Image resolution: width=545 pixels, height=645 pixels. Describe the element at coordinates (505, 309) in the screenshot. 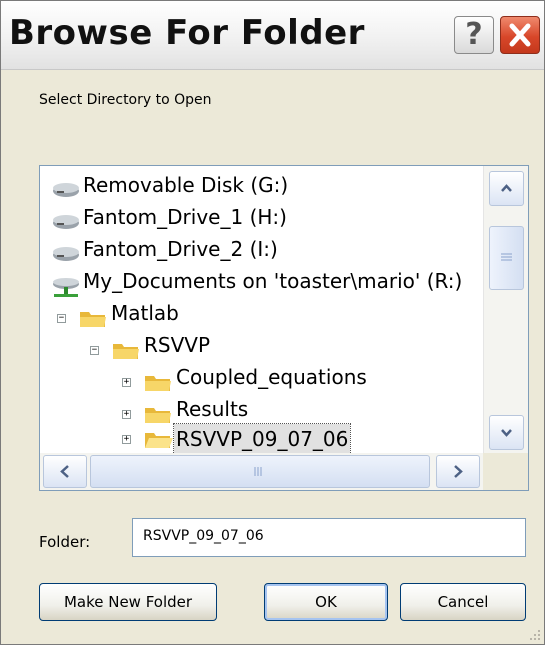

I see `vertical-scrollbar` at that location.